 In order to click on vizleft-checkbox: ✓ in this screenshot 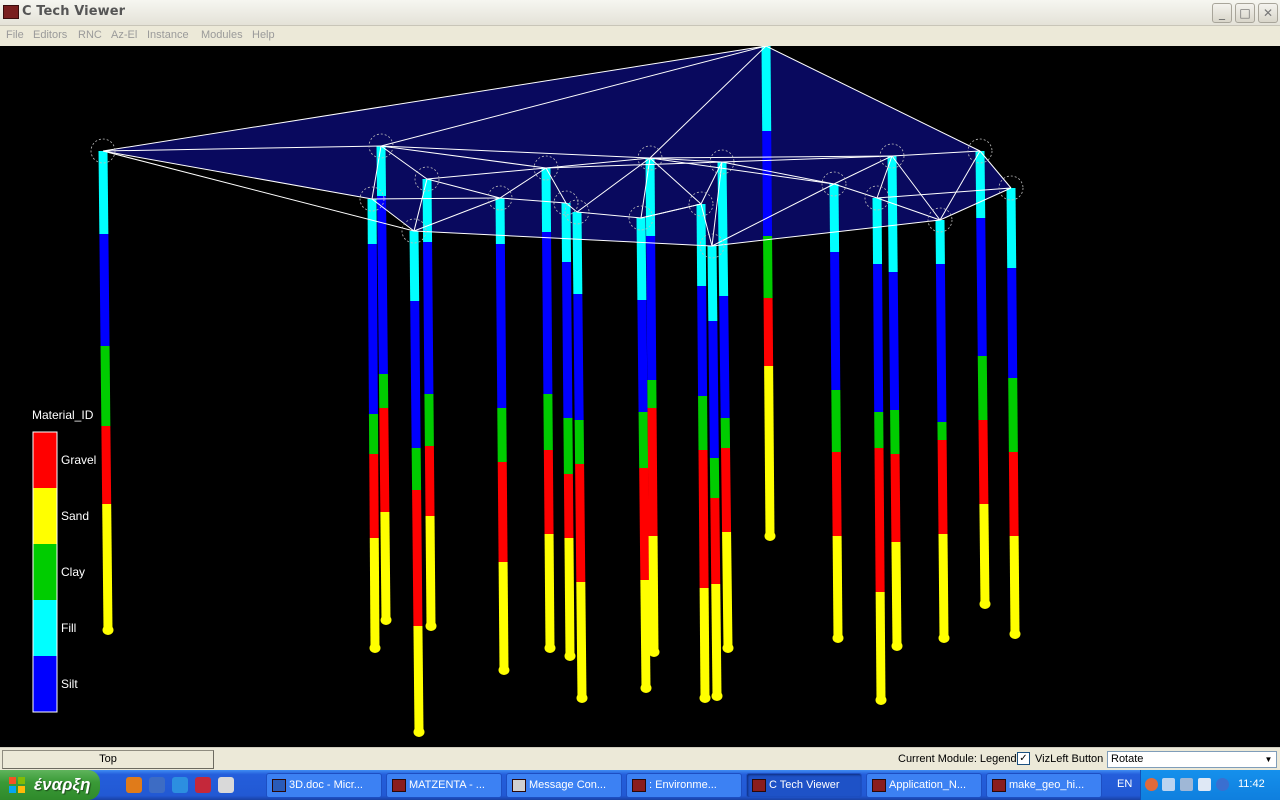, I will do `click(1023, 758)`.